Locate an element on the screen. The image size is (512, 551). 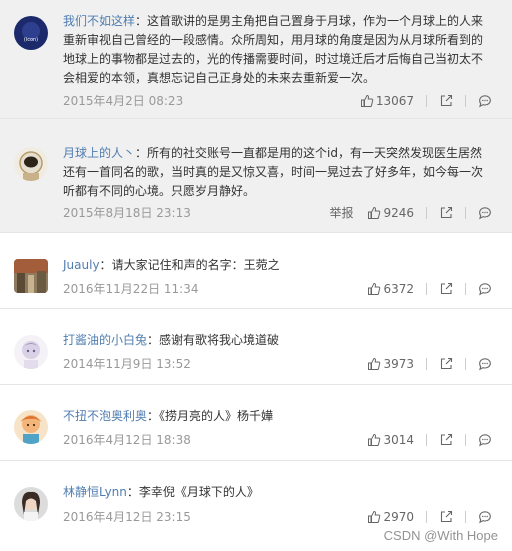
comment-time: 2016年4月12日 18:38 is located at coordinates (127, 440).